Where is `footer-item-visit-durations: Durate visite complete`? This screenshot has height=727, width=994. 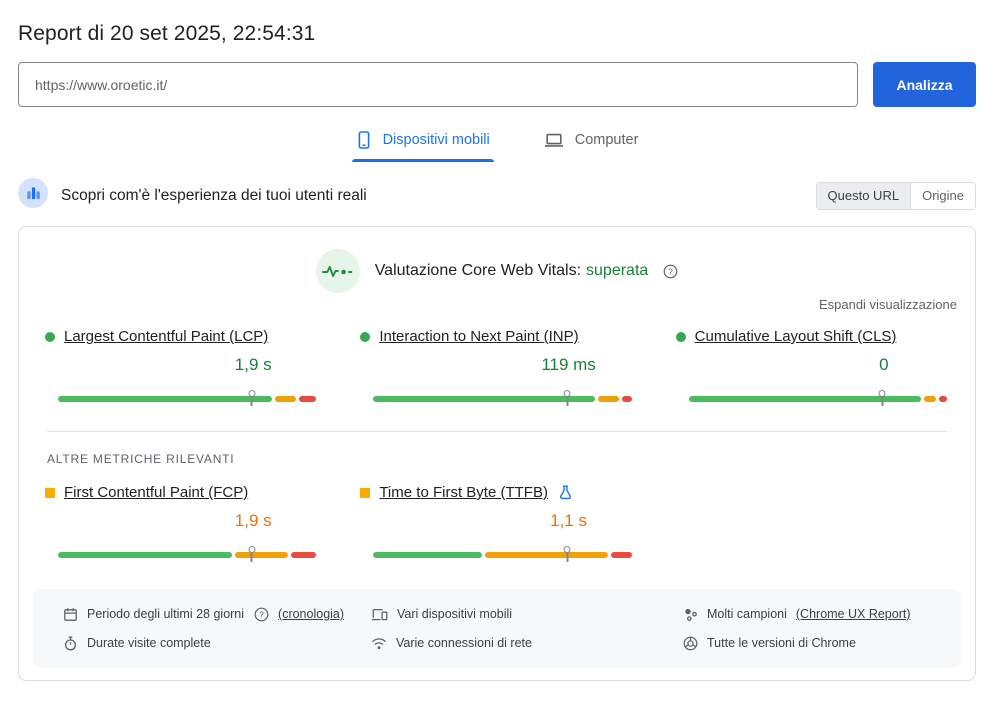
footer-item-visit-durations: Durate visite complete is located at coordinates (217, 643).